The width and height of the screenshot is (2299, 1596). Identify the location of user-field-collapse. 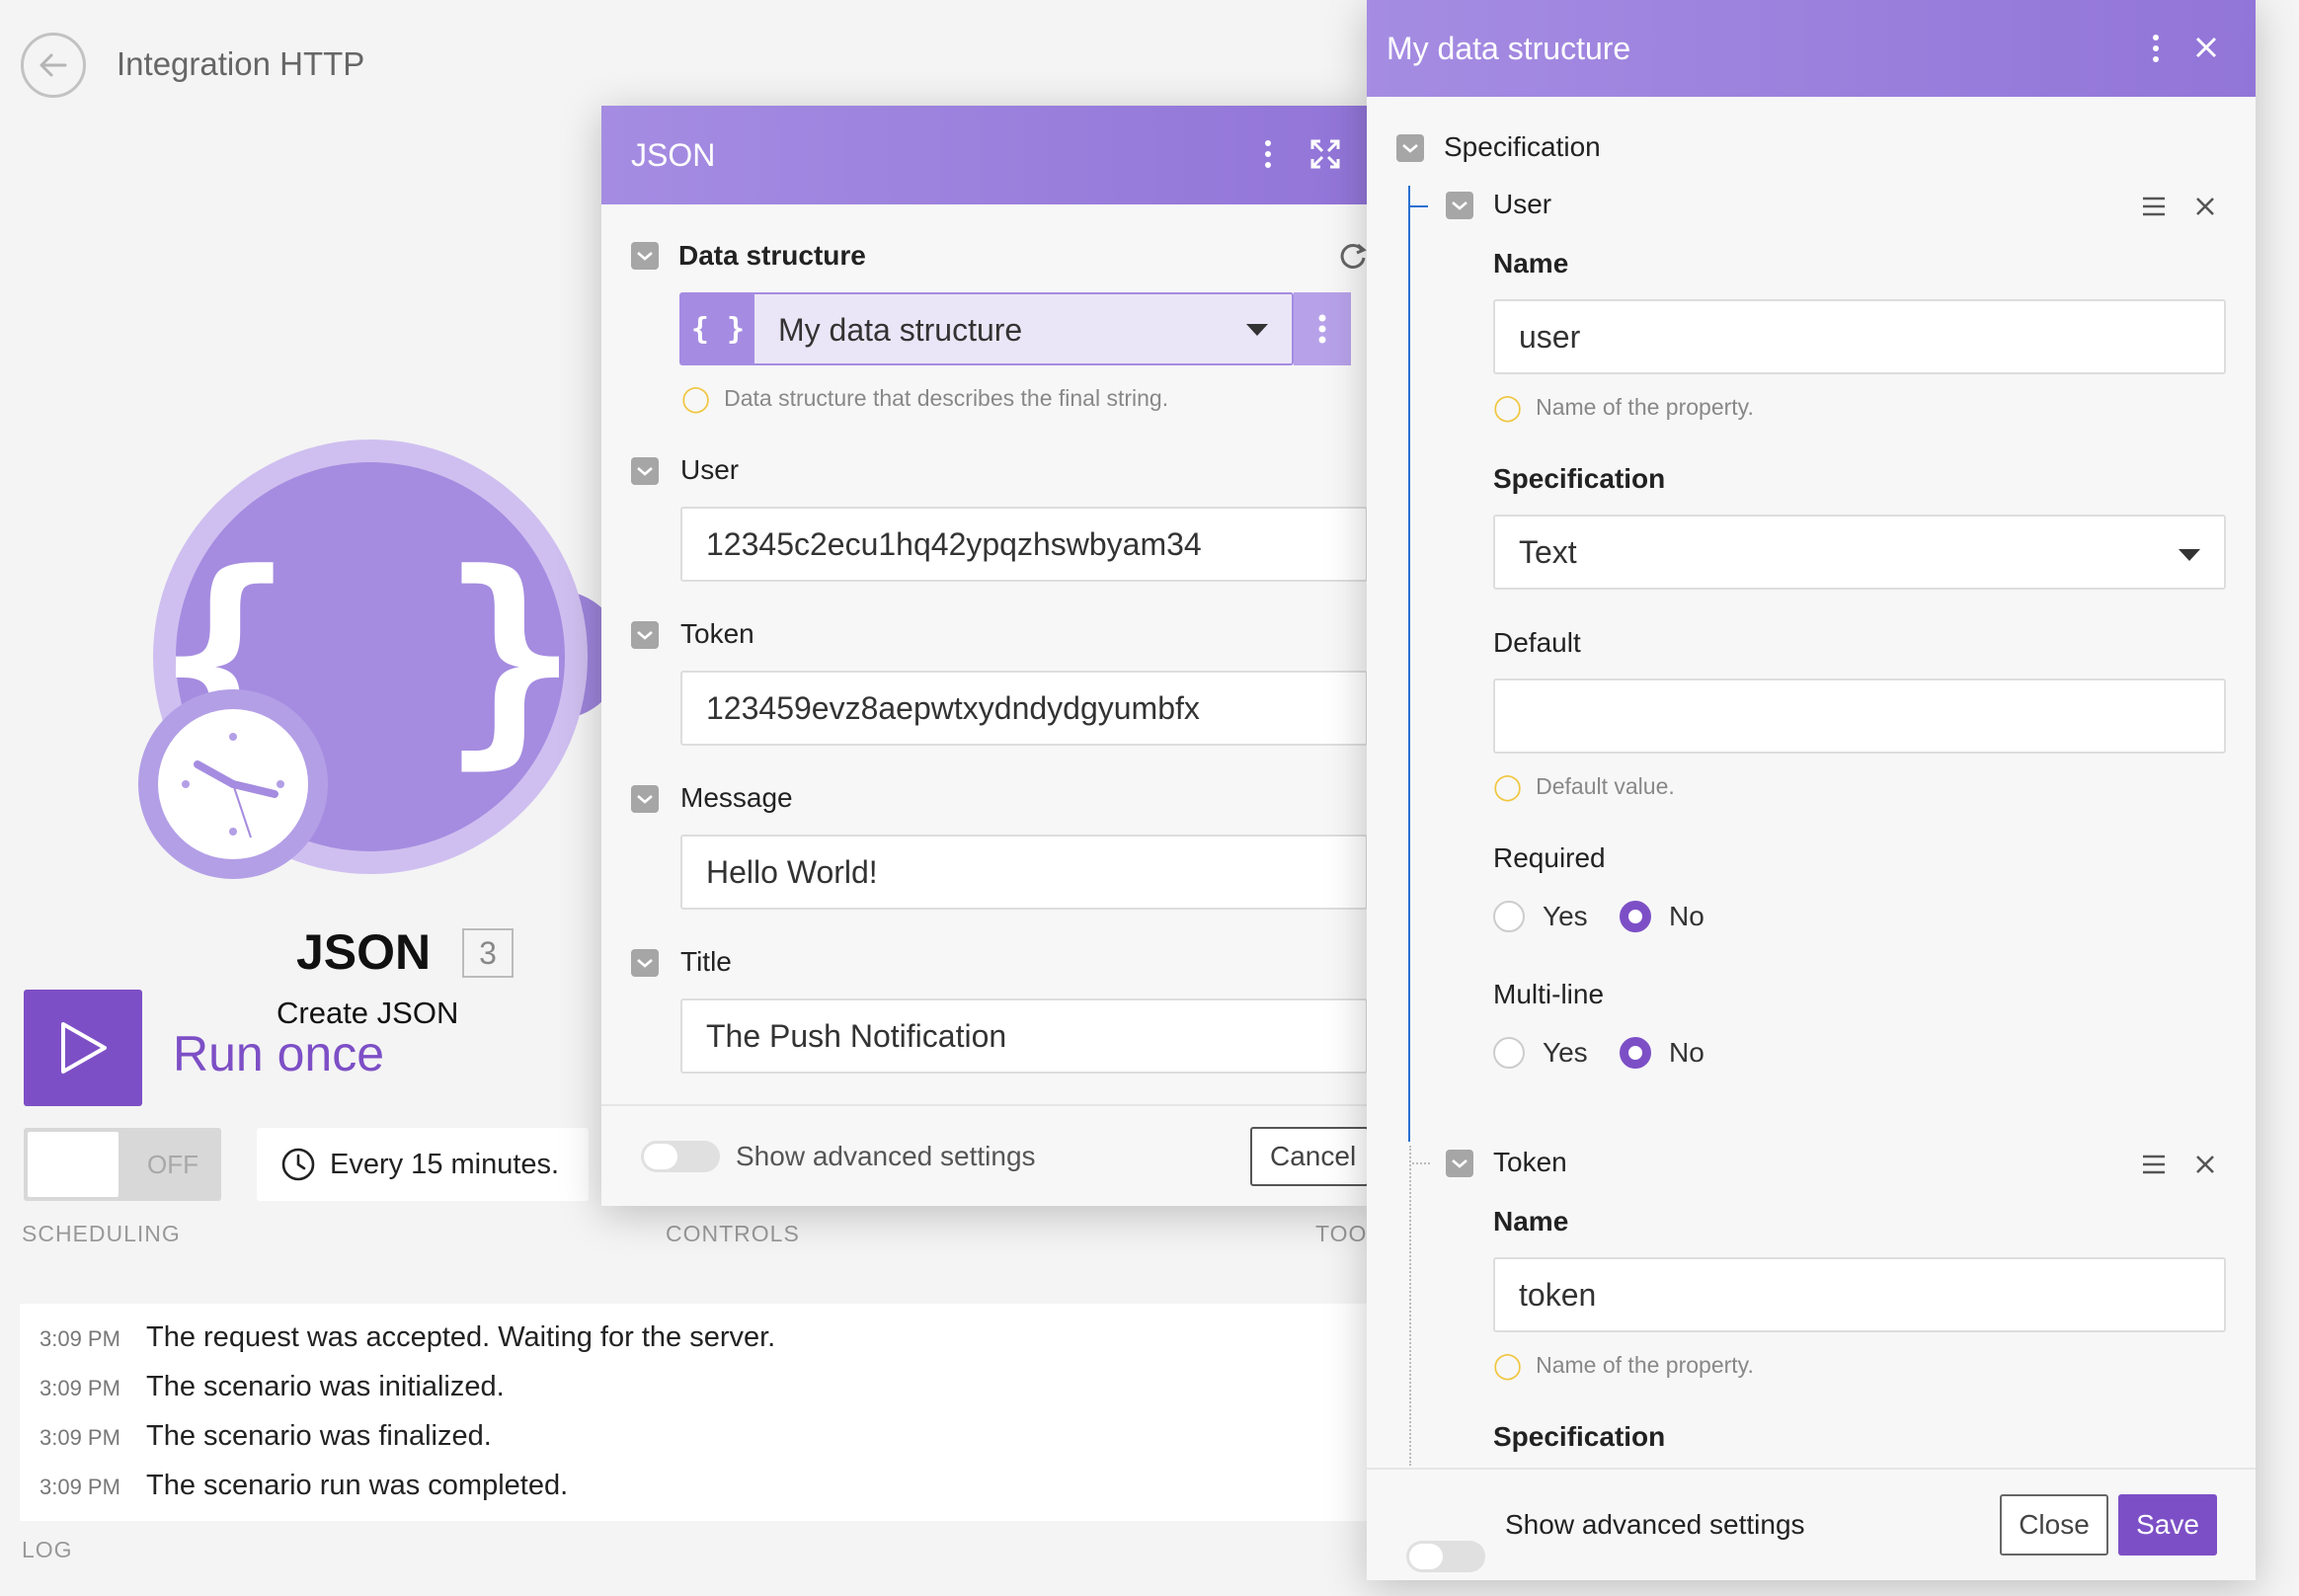
(645, 471).